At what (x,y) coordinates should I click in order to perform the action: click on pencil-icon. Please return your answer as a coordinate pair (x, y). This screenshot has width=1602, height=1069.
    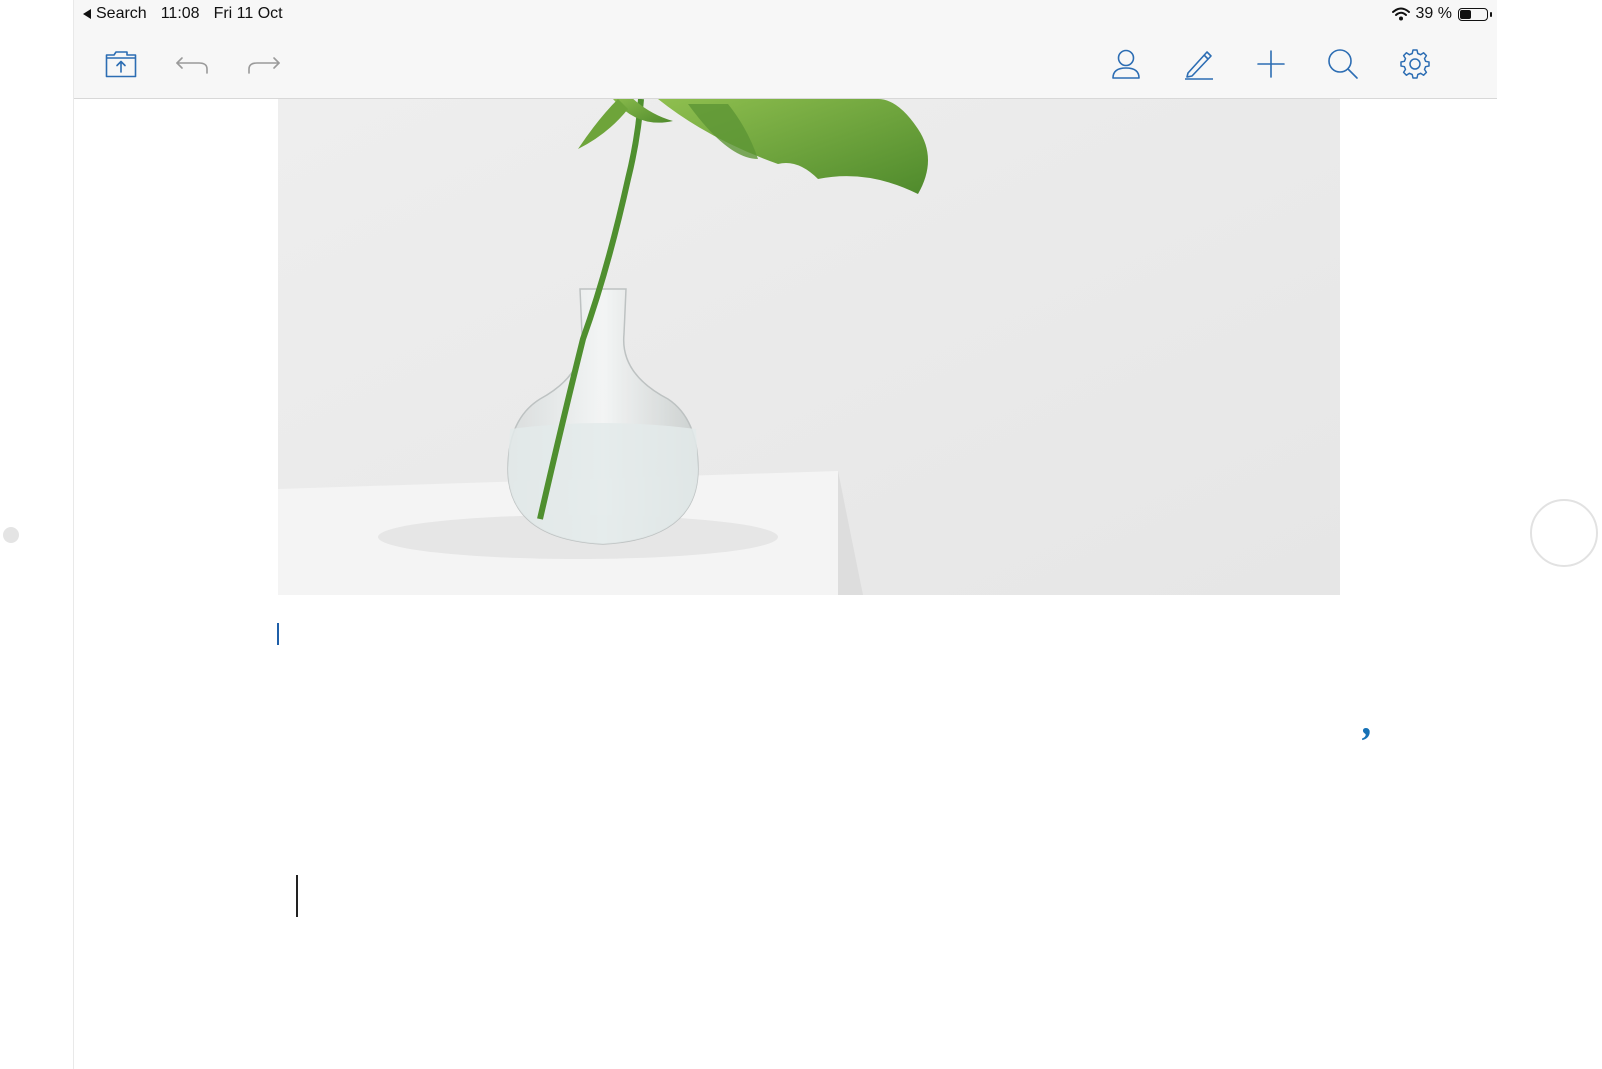
    Looking at the image, I should click on (1199, 65).